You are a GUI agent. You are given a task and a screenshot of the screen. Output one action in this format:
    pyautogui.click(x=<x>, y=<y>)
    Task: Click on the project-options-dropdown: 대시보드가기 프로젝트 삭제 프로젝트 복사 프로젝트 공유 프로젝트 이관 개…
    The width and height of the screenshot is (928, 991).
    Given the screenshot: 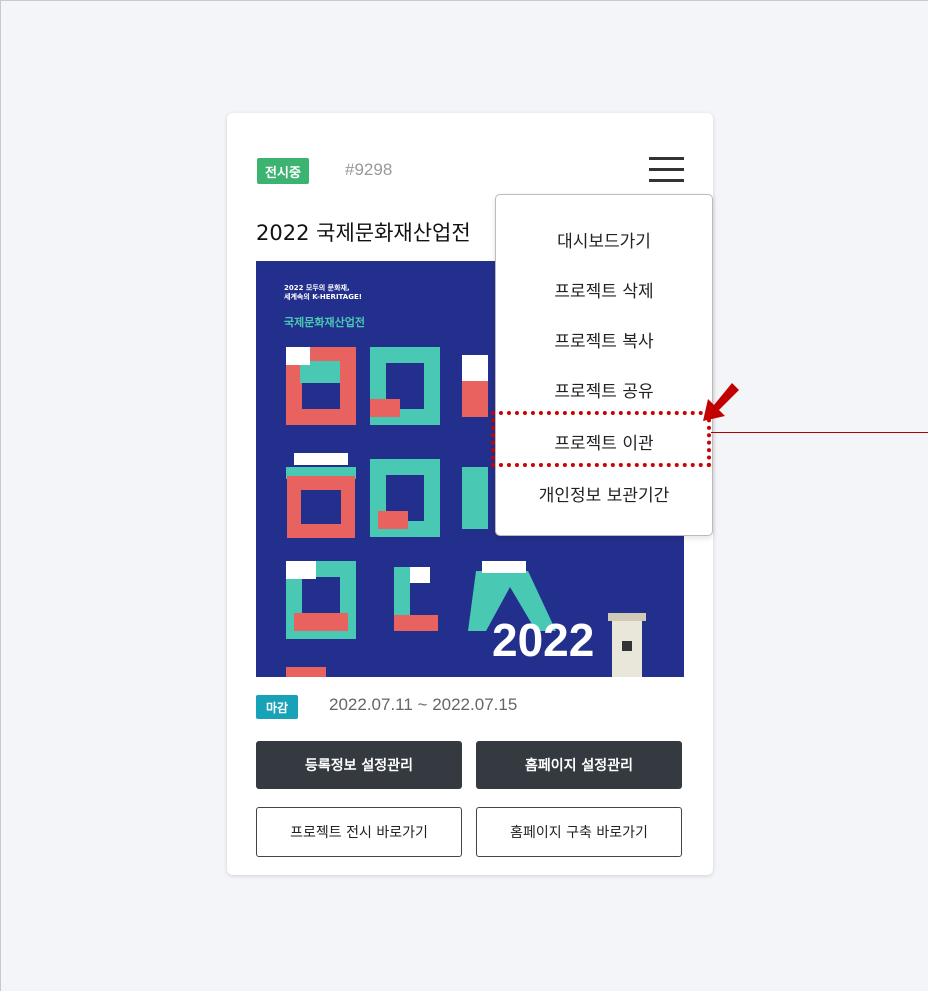 What is the action you would take?
    pyautogui.click(x=604, y=365)
    